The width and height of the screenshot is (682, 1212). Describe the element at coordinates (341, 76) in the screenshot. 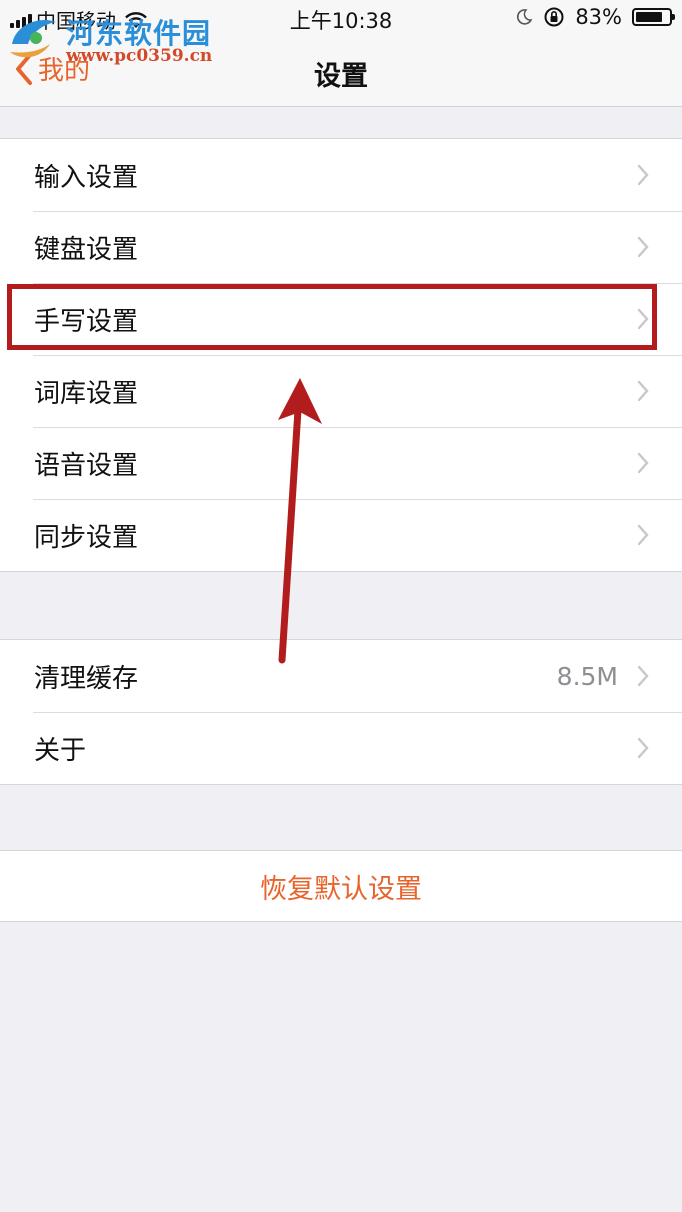

I see `page-title: 设置` at that location.